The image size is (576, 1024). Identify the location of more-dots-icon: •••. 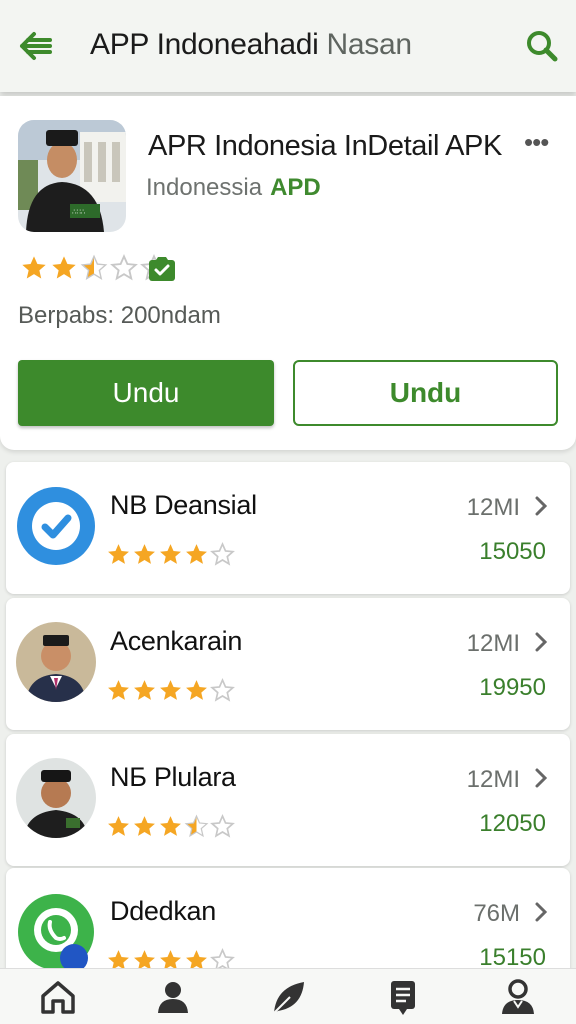
(542, 143).